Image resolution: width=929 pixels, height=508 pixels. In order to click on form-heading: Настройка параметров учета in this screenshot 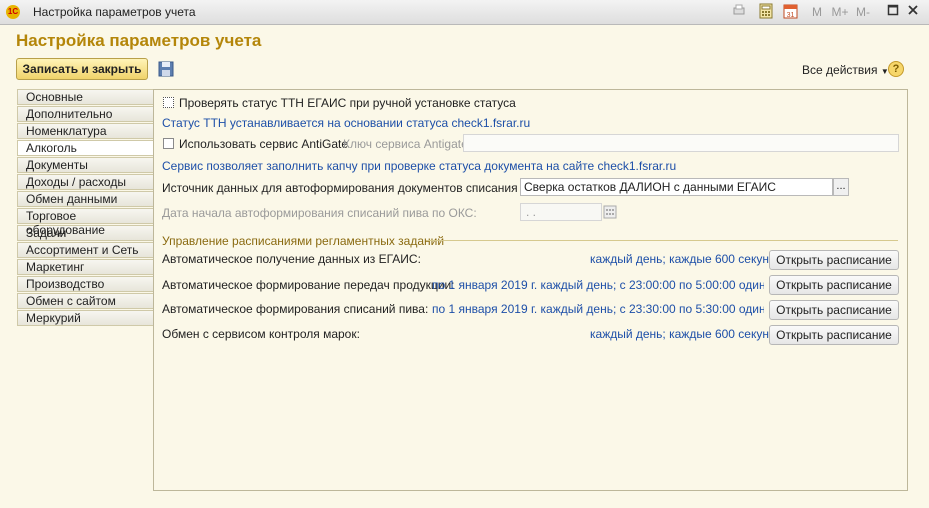, I will do `click(139, 40)`.